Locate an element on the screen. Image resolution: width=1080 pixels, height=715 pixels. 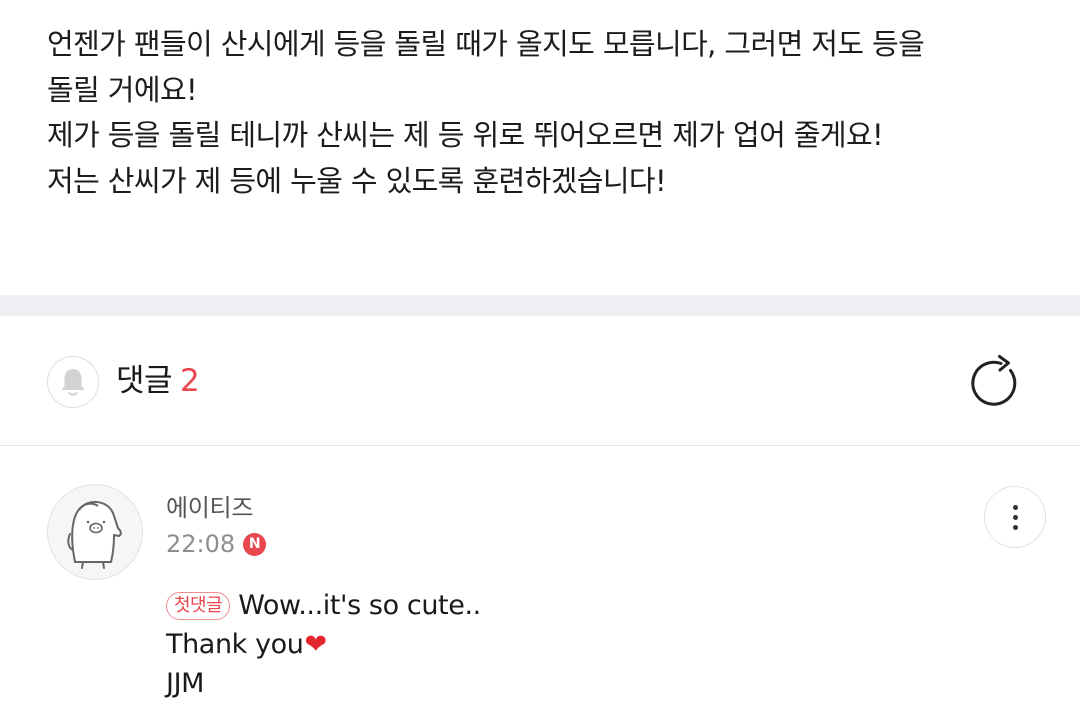
comment-time-row: 22:08 N is located at coordinates (216, 544).